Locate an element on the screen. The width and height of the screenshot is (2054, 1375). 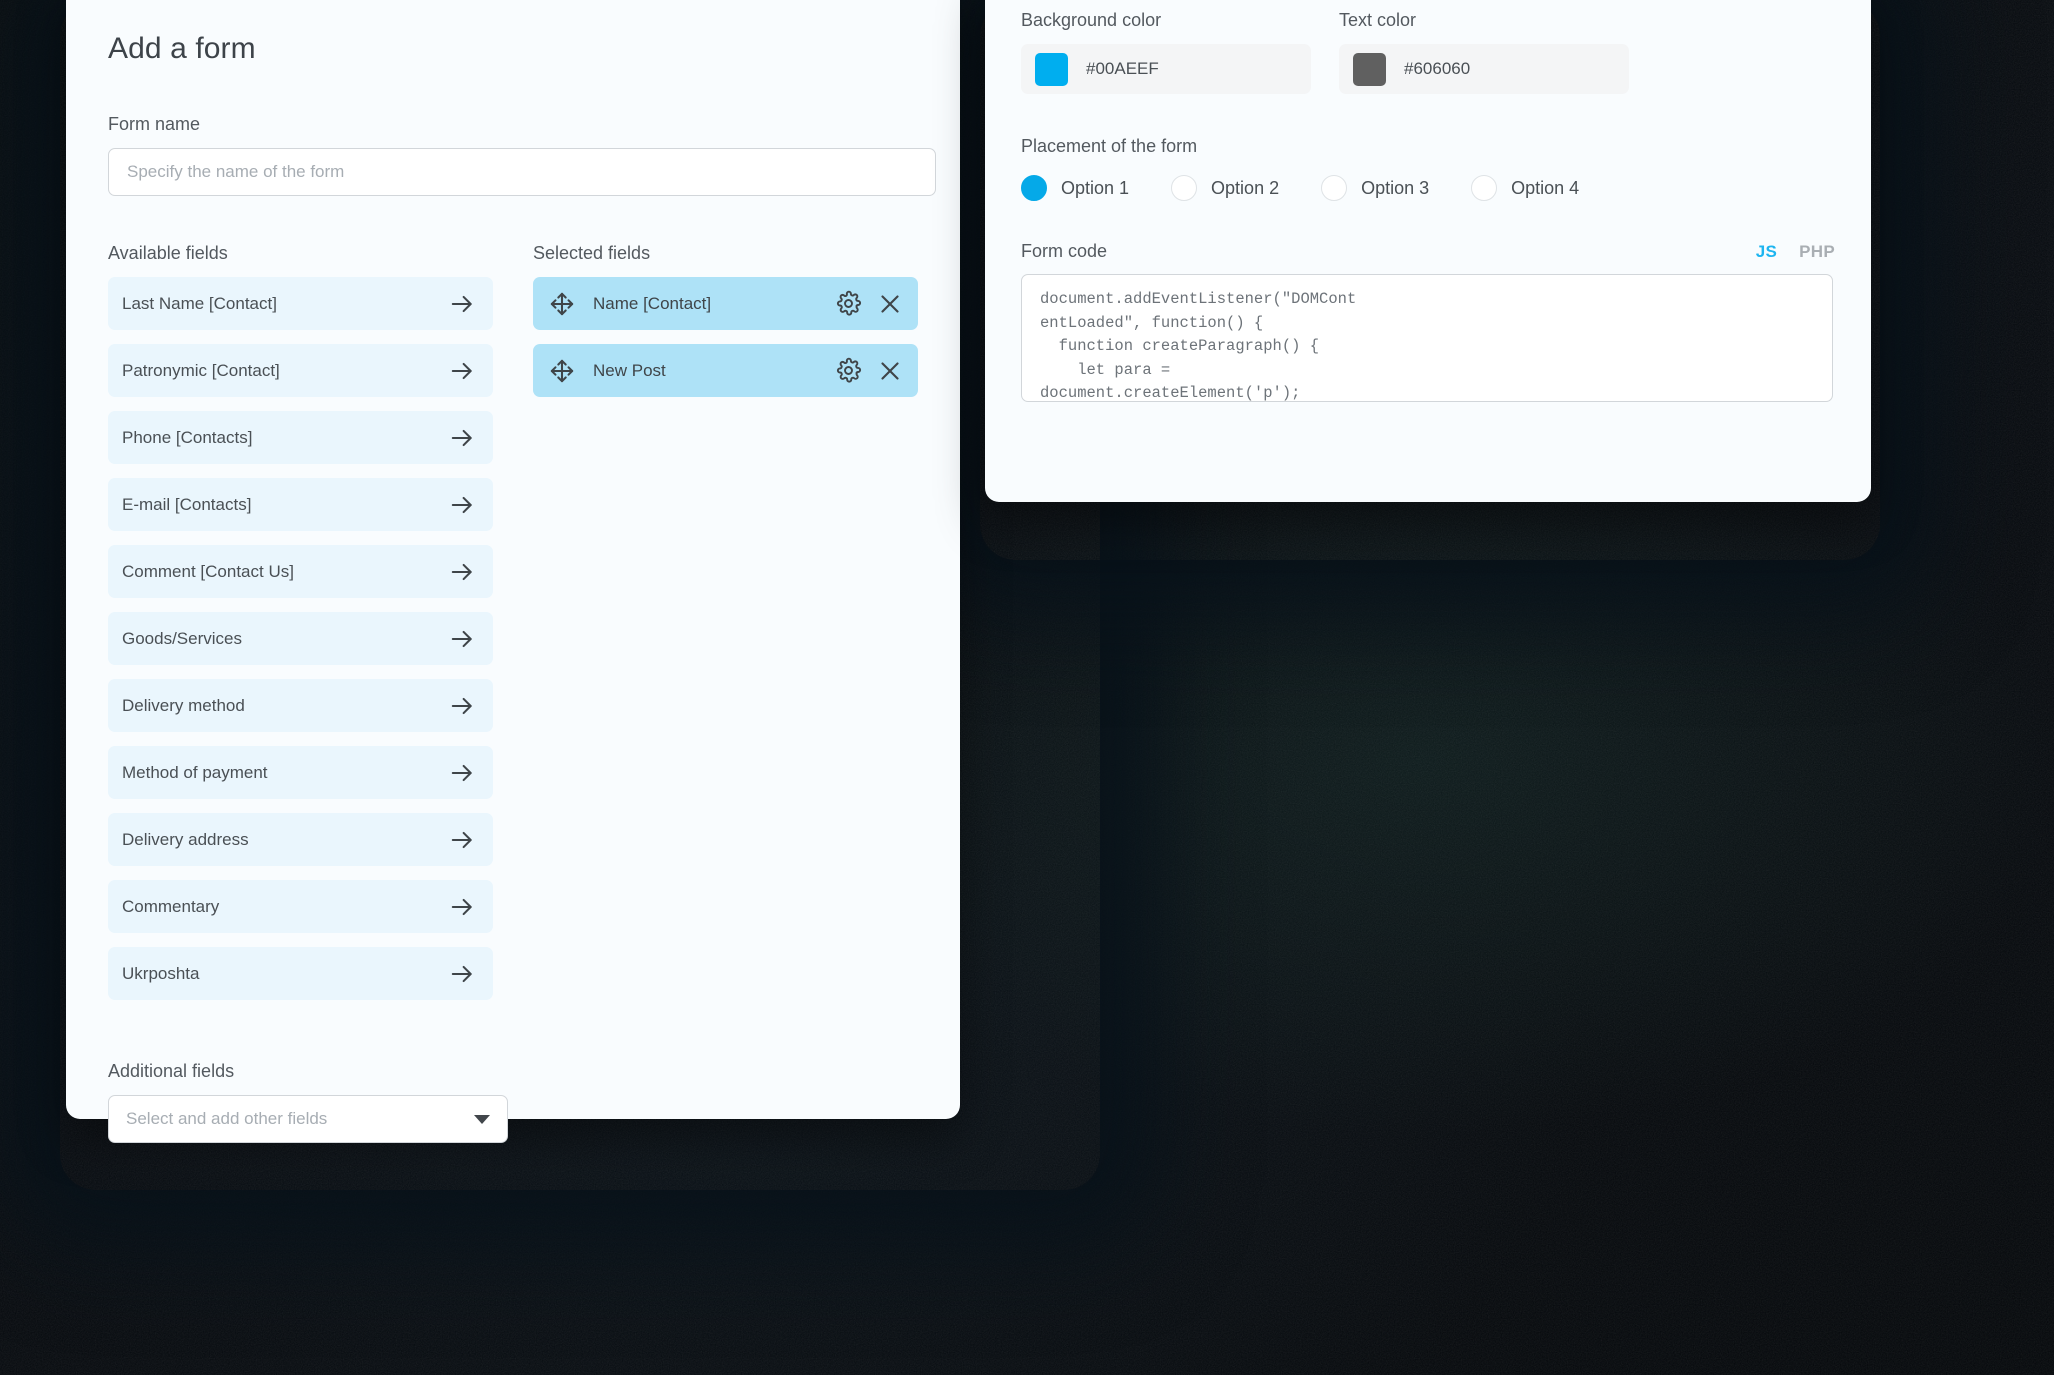
available-field-row: E-mail [Contacts] is located at coordinates (300, 504).